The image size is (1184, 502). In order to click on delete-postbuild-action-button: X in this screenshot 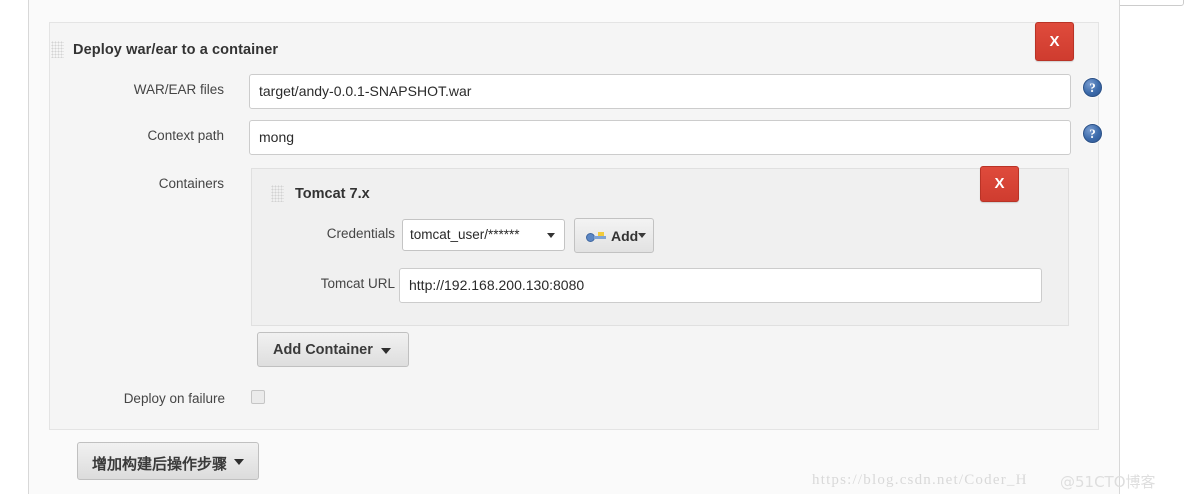, I will do `click(1054, 41)`.